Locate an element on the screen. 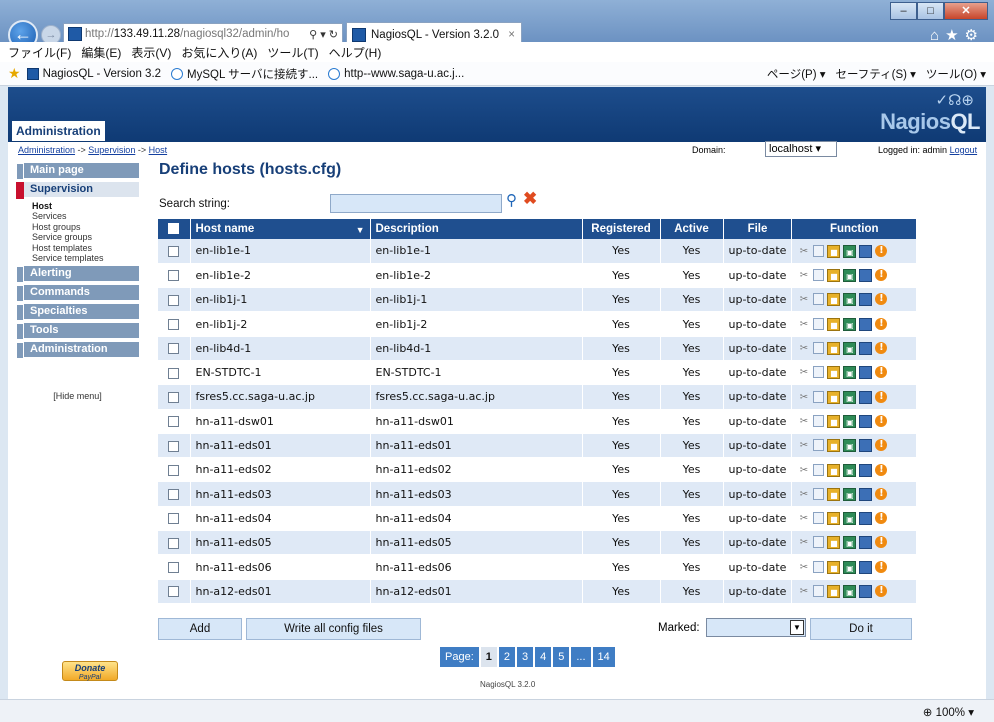  sidebar-item-tools: Tools is located at coordinates (77, 332).